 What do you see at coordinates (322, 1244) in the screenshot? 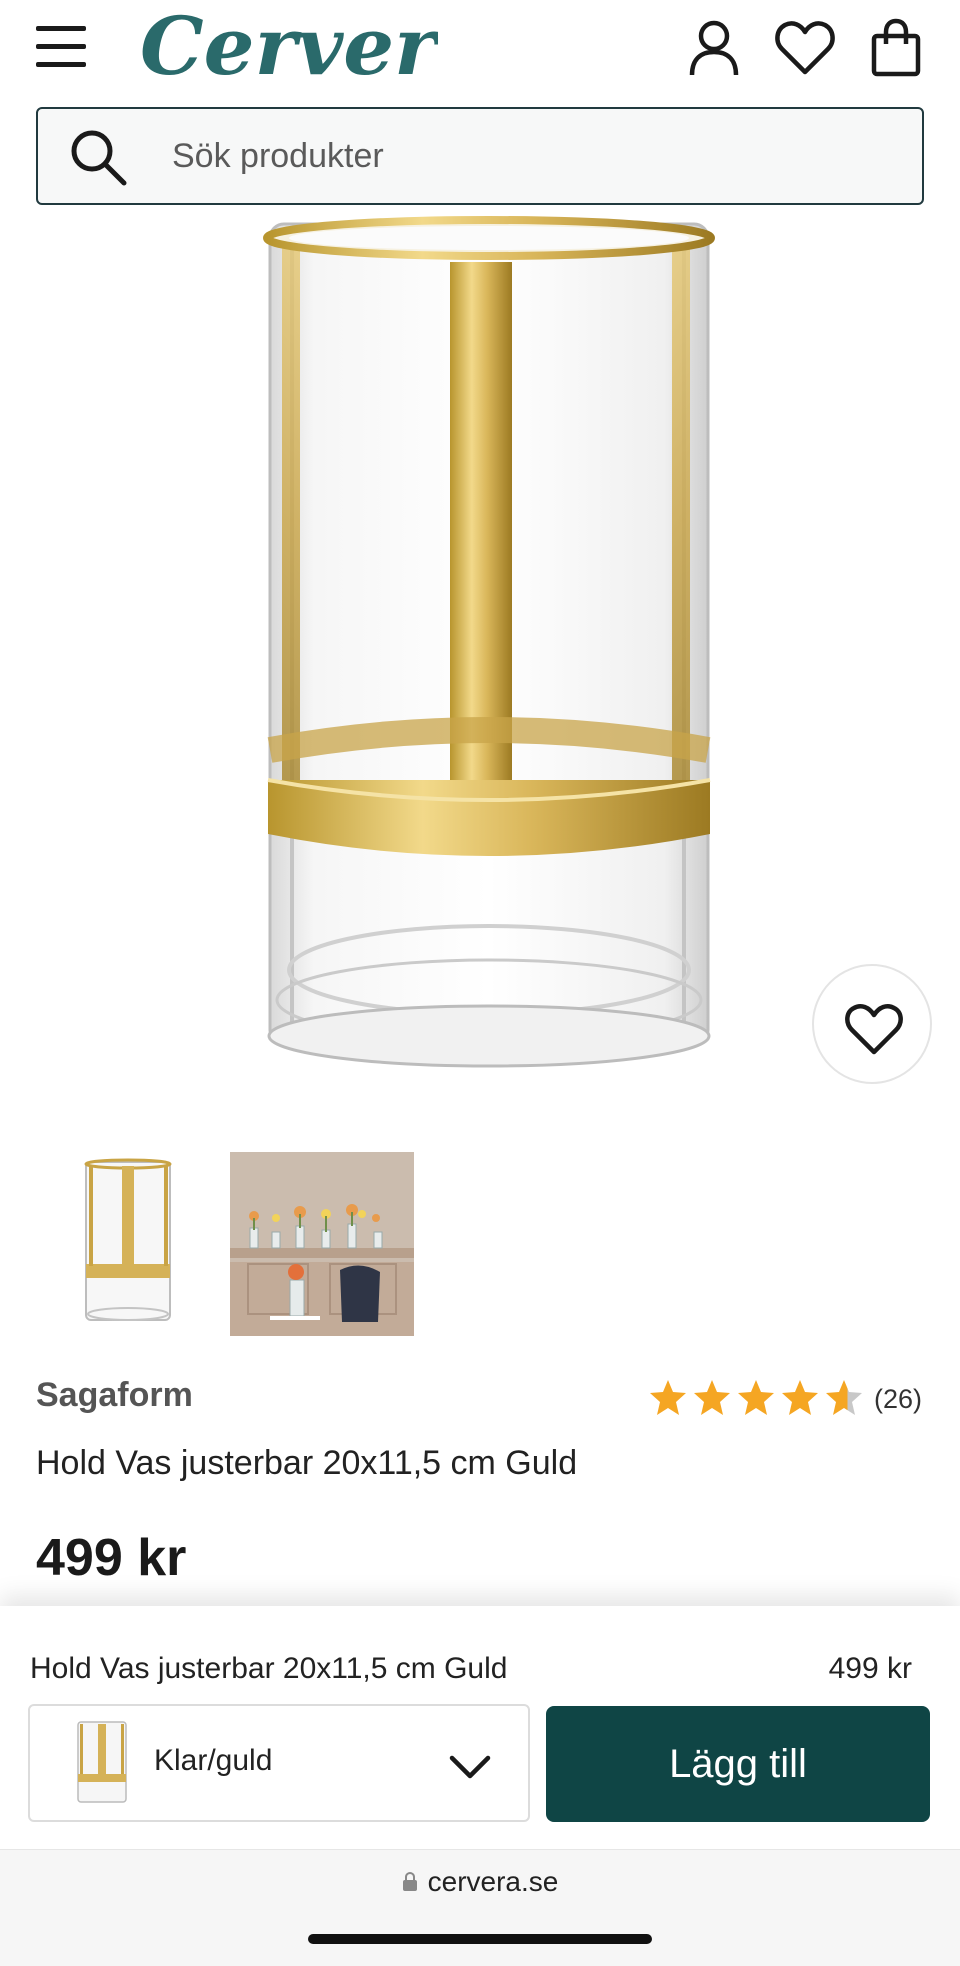
I see `thumbnail-vase-lifestyle` at bounding box center [322, 1244].